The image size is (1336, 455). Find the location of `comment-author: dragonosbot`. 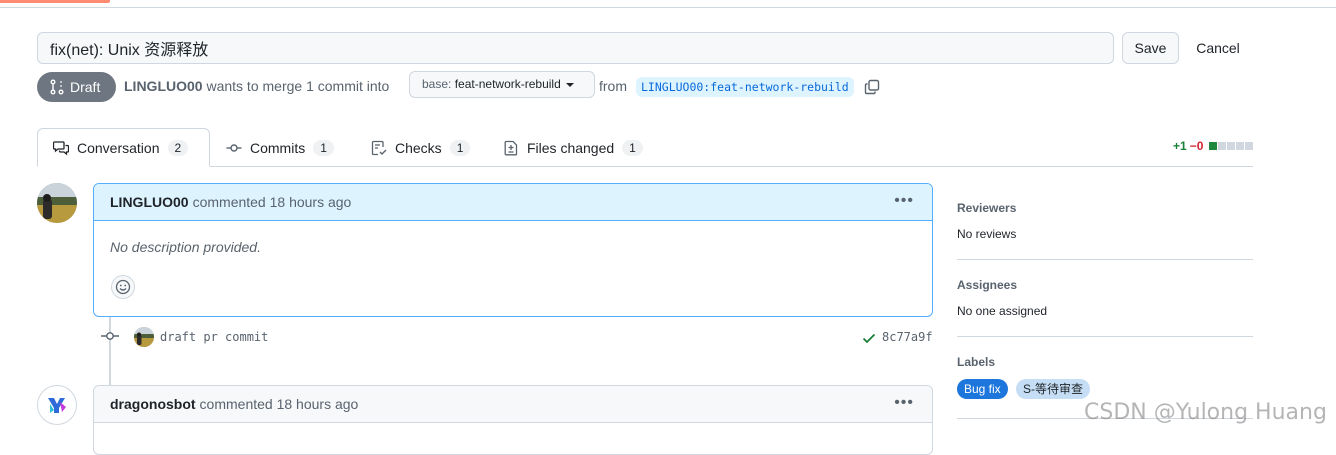

comment-author: dragonosbot is located at coordinates (153, 404).